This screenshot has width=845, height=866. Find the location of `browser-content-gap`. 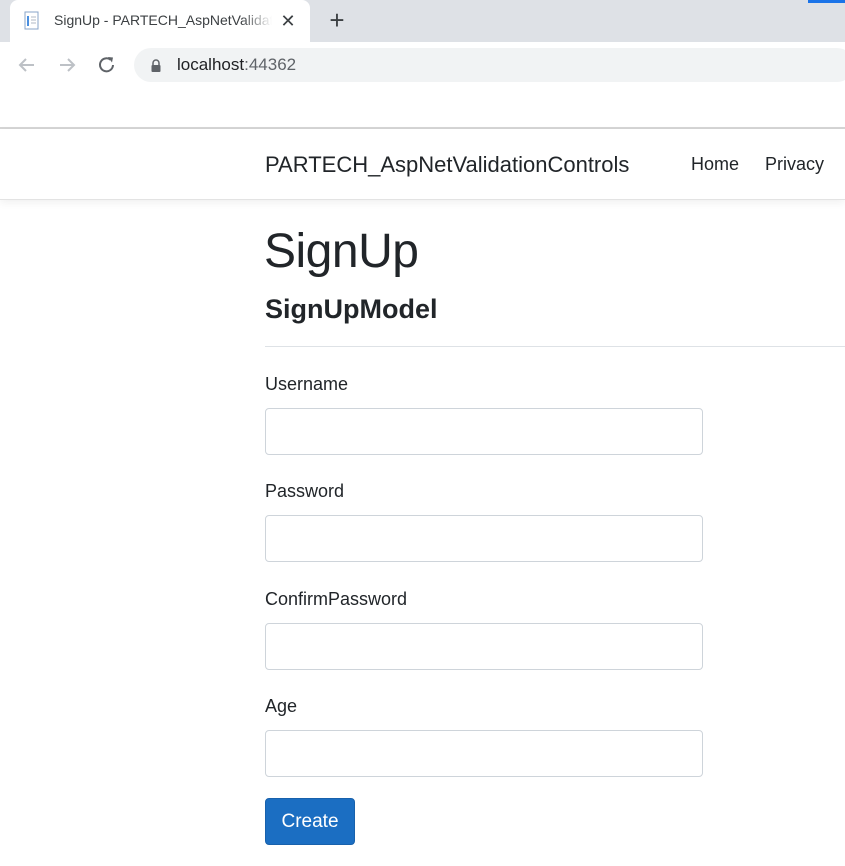

browser-content-gap is located at coordinates (422, 108).